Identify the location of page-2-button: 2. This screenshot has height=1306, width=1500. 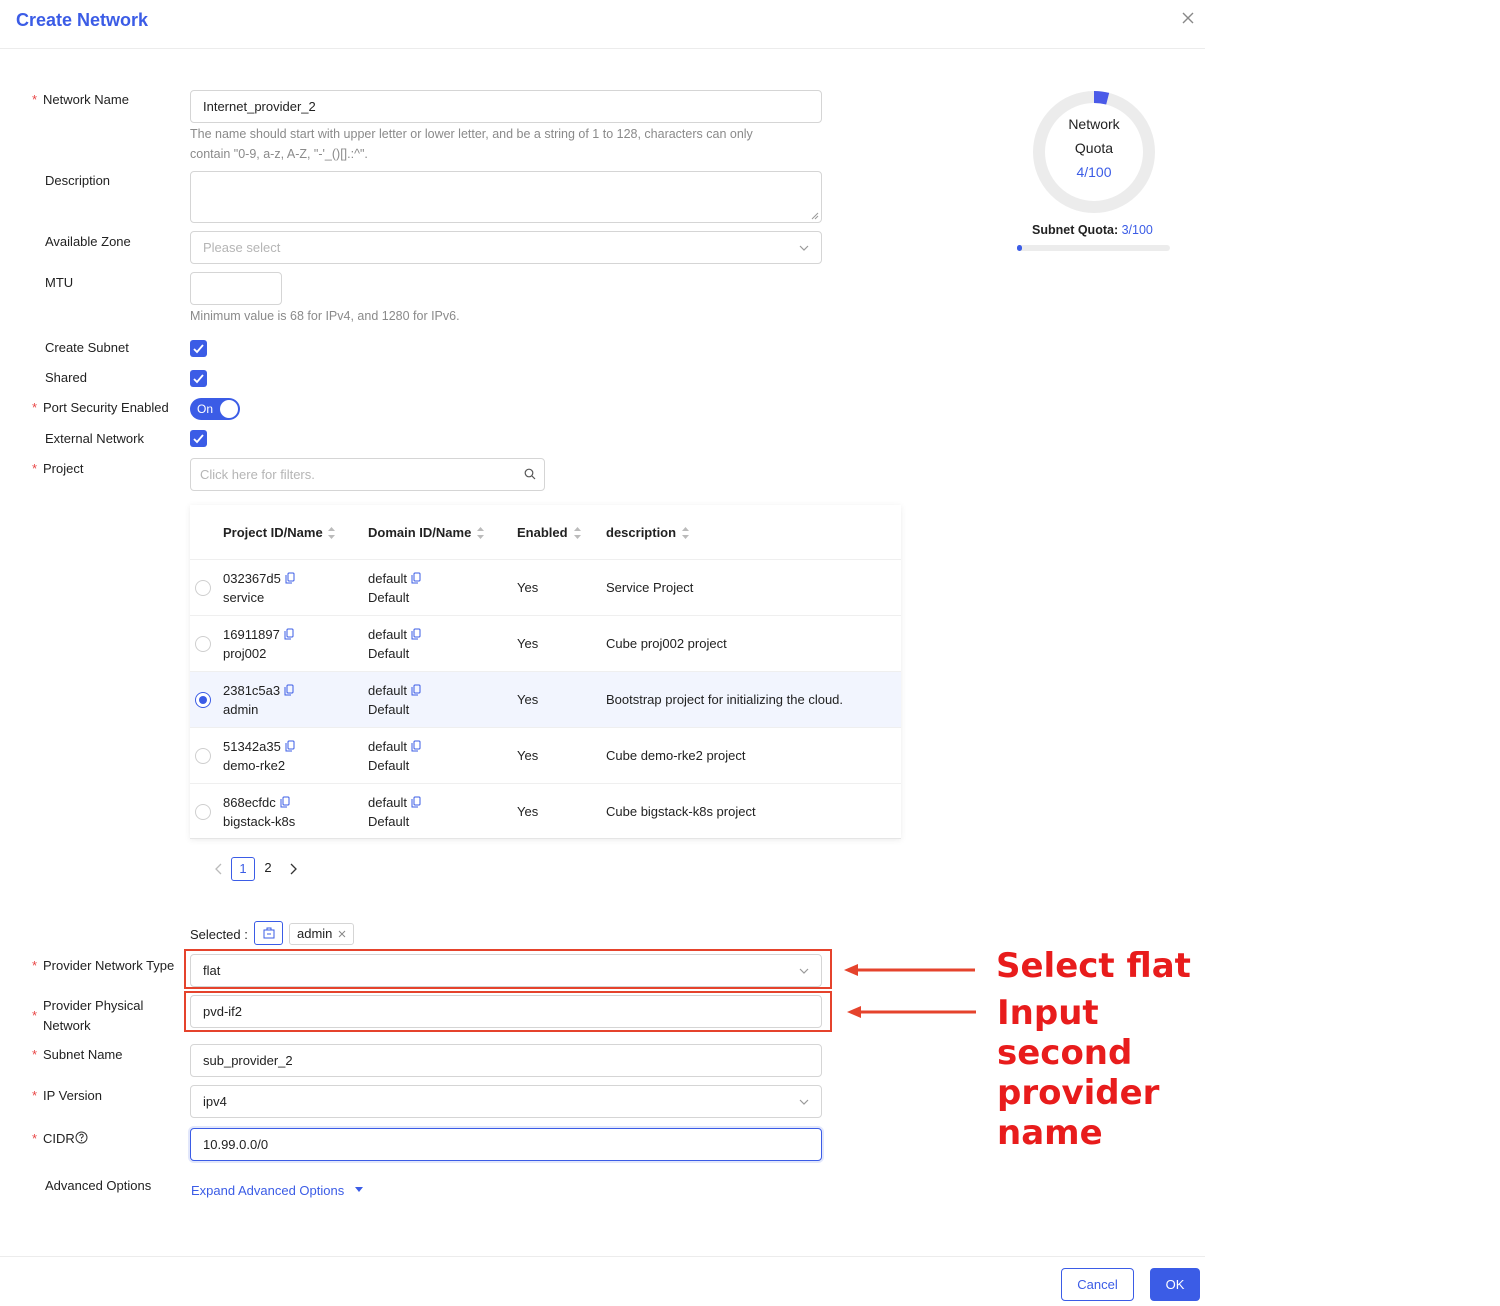
(268, 869).